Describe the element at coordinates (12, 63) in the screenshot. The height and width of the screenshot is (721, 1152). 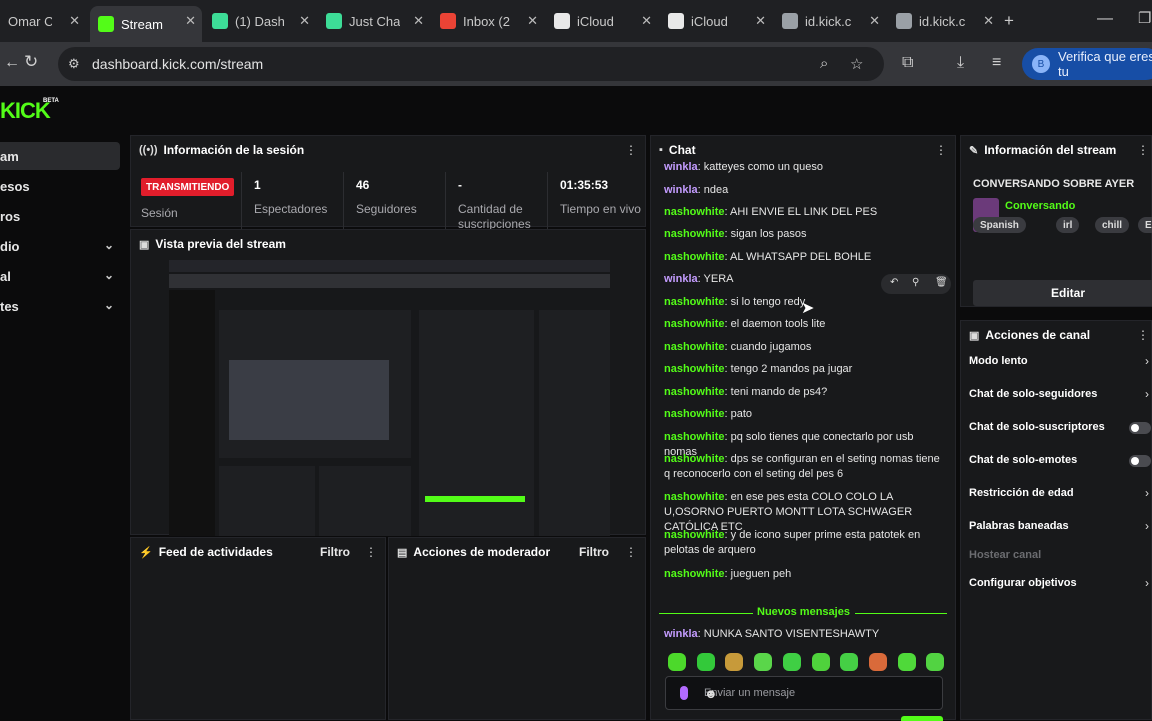
I see `back-arrow-icon: ←` at that location.